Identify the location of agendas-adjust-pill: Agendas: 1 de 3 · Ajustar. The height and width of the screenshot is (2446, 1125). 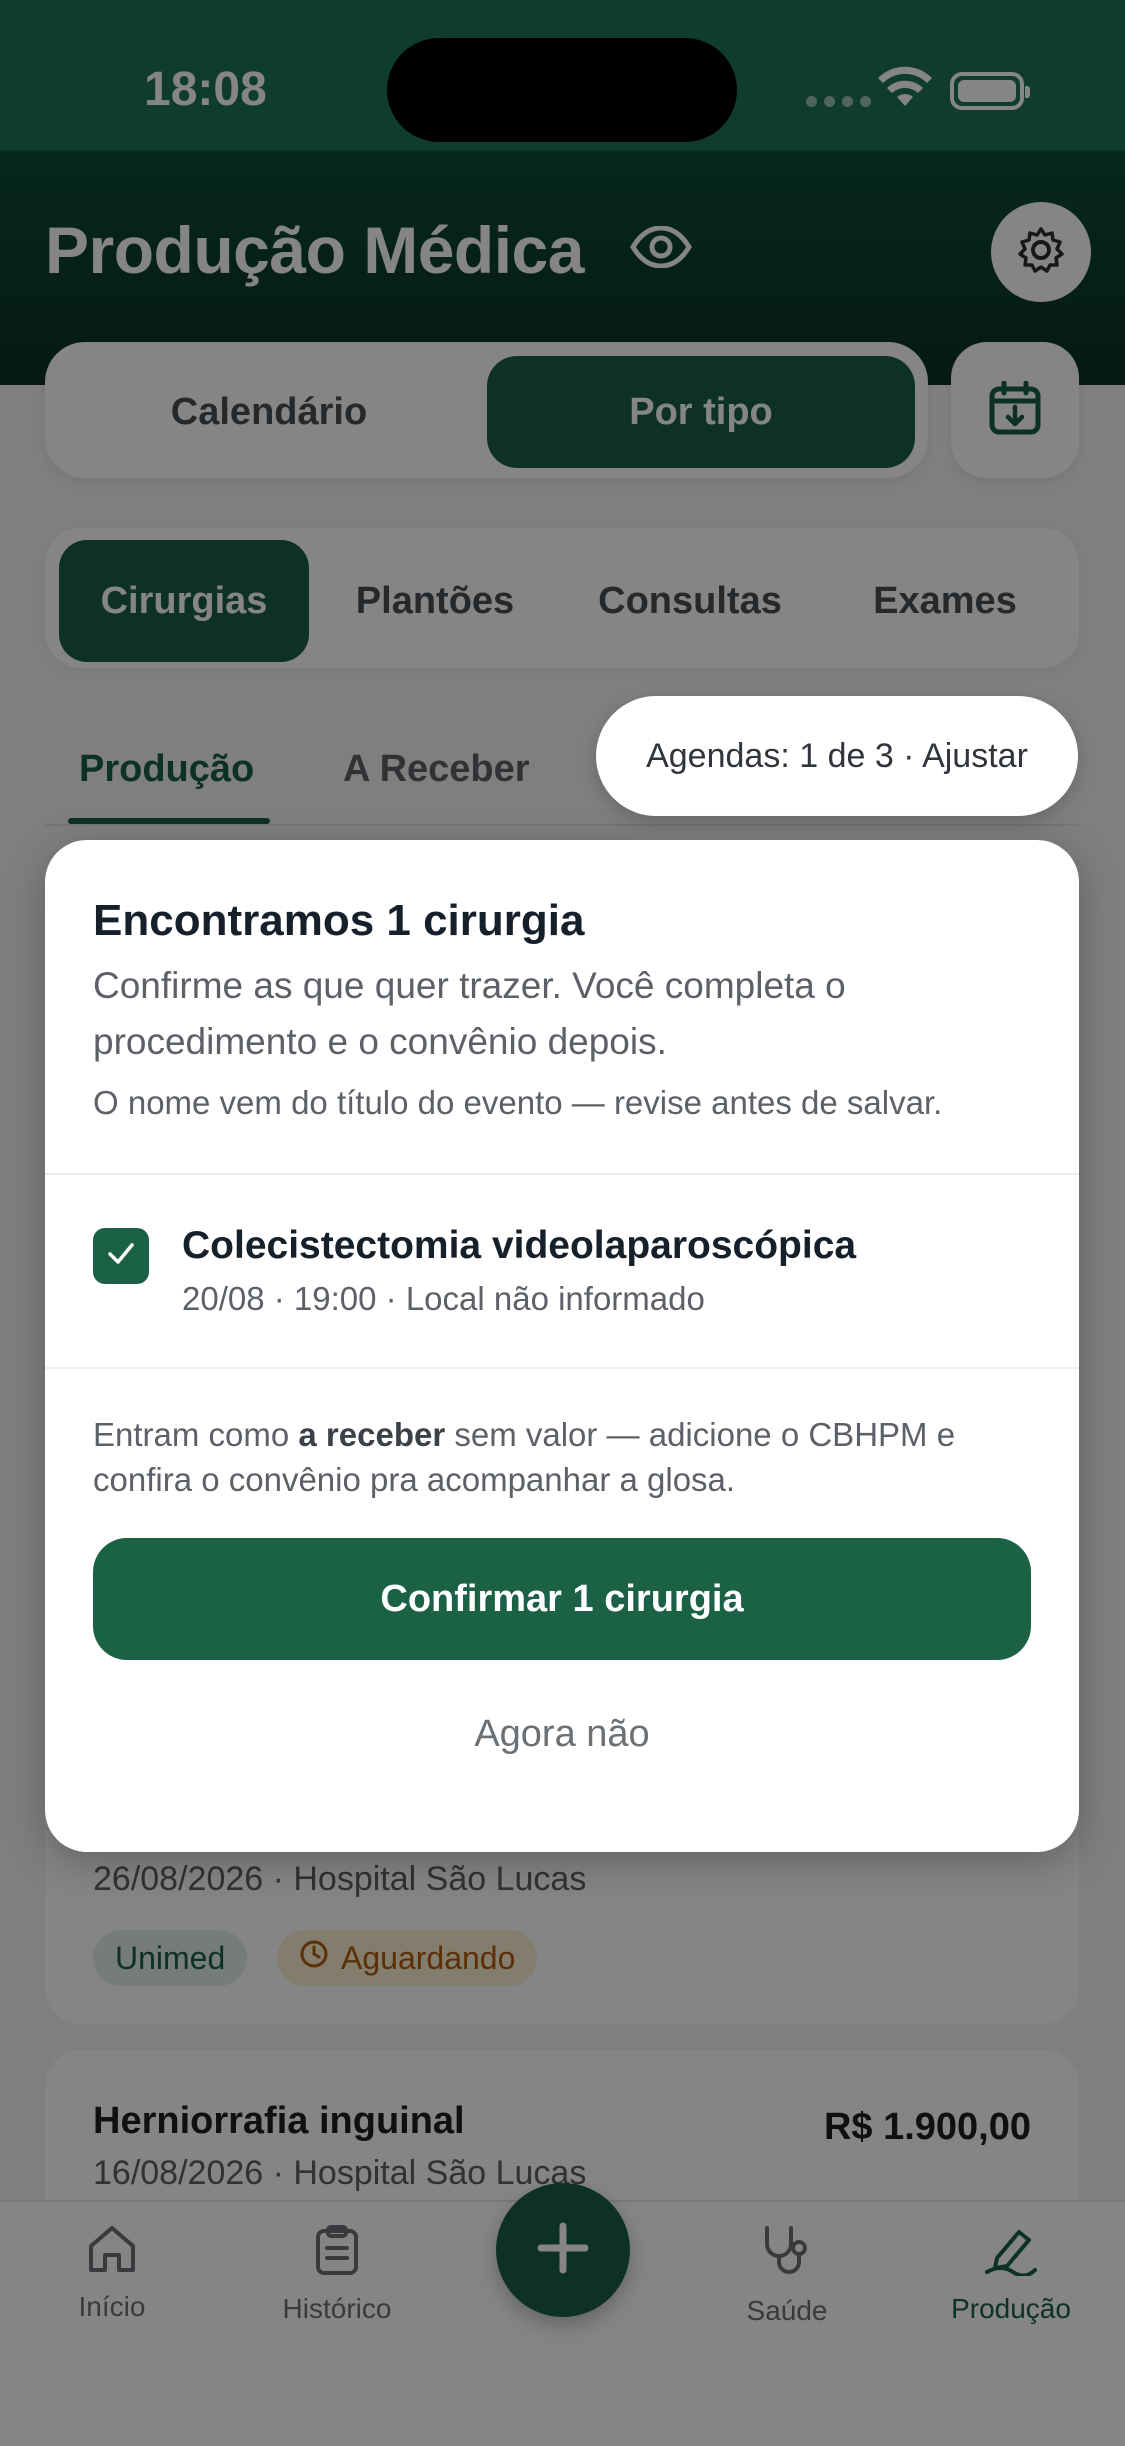
(837, 756).